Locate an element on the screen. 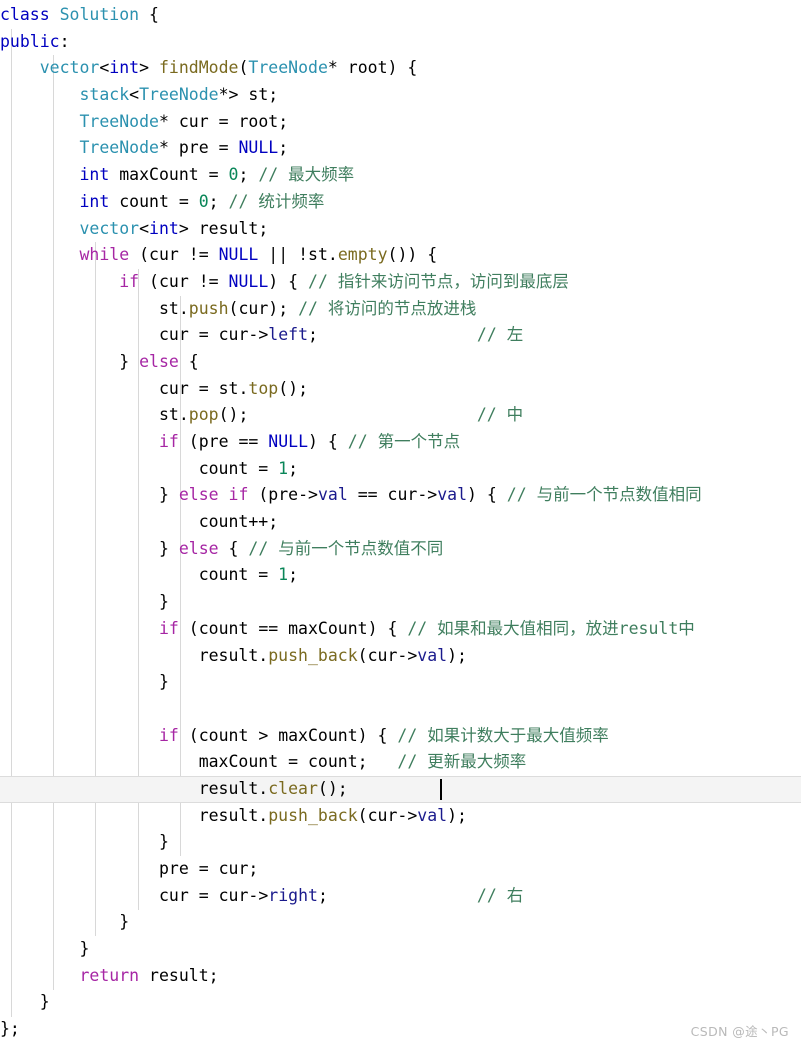  code-line: vector<int> result; is located at coordinates (400, 229).